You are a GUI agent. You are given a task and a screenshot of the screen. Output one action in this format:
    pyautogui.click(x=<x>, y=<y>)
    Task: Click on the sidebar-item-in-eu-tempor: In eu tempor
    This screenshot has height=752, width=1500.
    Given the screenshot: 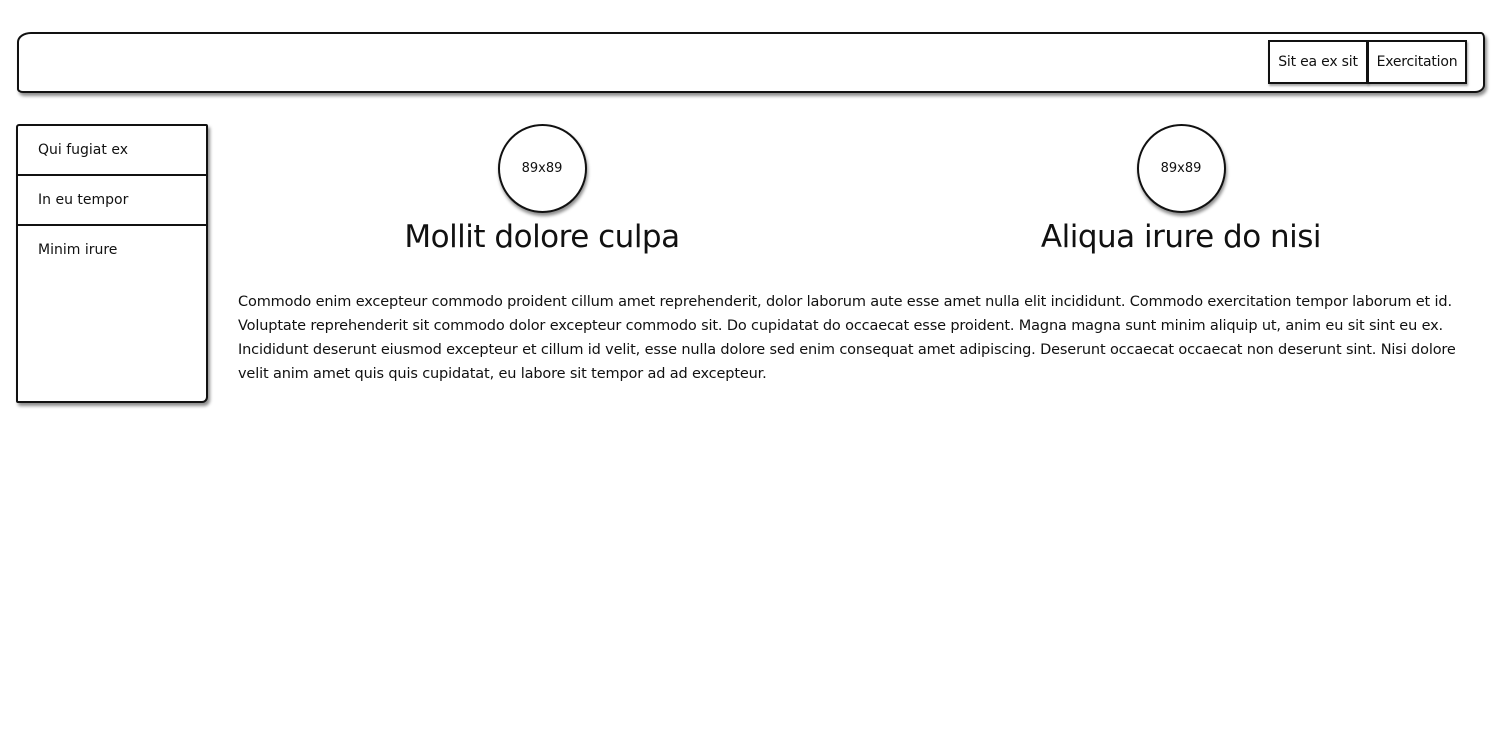 What is the action you would take?
    pyautogui.click(x=112, y=201)
    